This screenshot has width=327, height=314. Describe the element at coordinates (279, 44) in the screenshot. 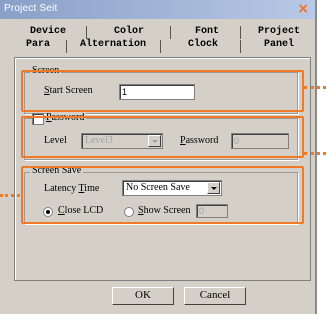

I see `tab-panel: Panel` at that location.